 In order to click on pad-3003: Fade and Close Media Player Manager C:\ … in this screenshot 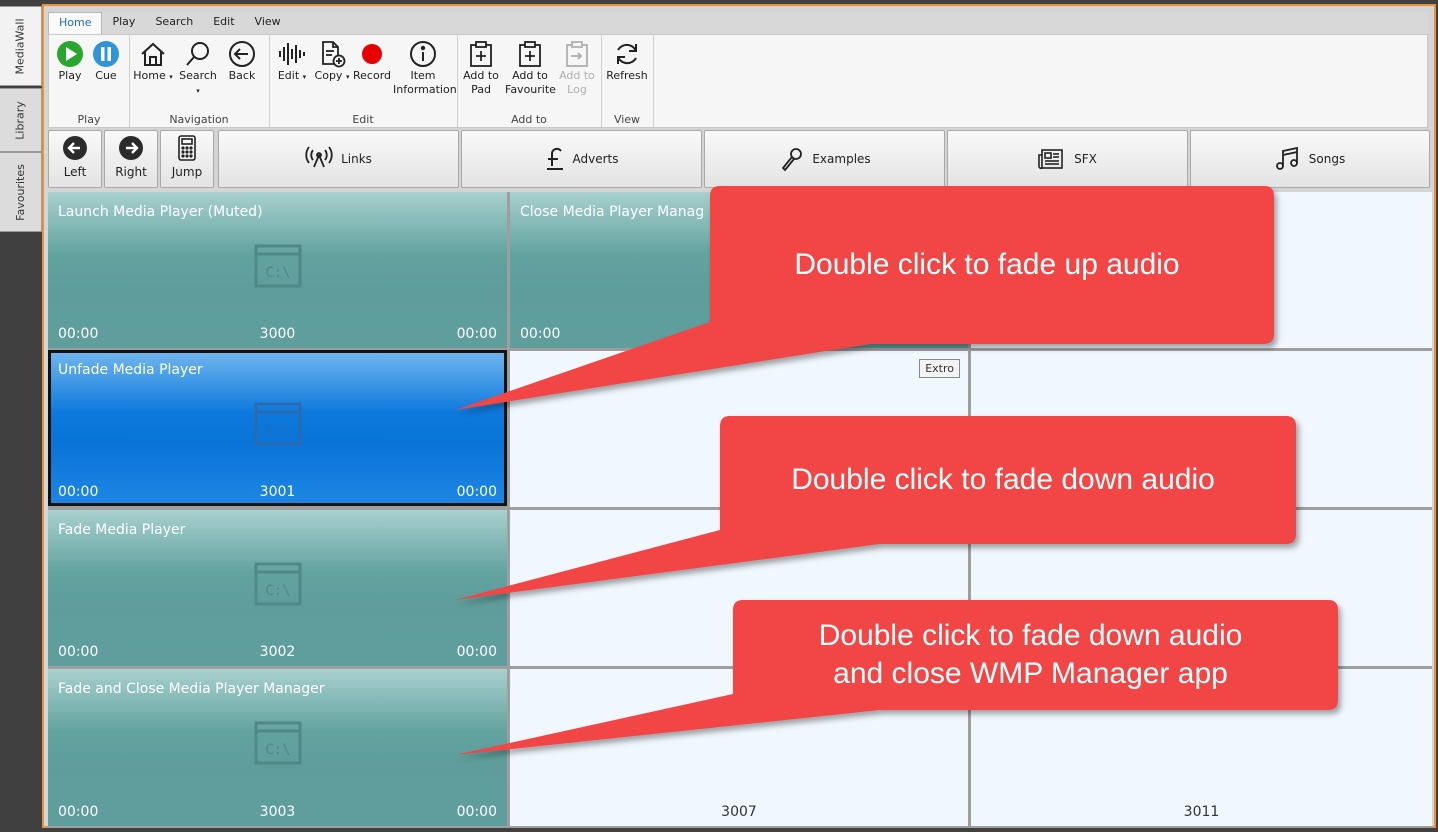, I will do `click(277, 747)`.